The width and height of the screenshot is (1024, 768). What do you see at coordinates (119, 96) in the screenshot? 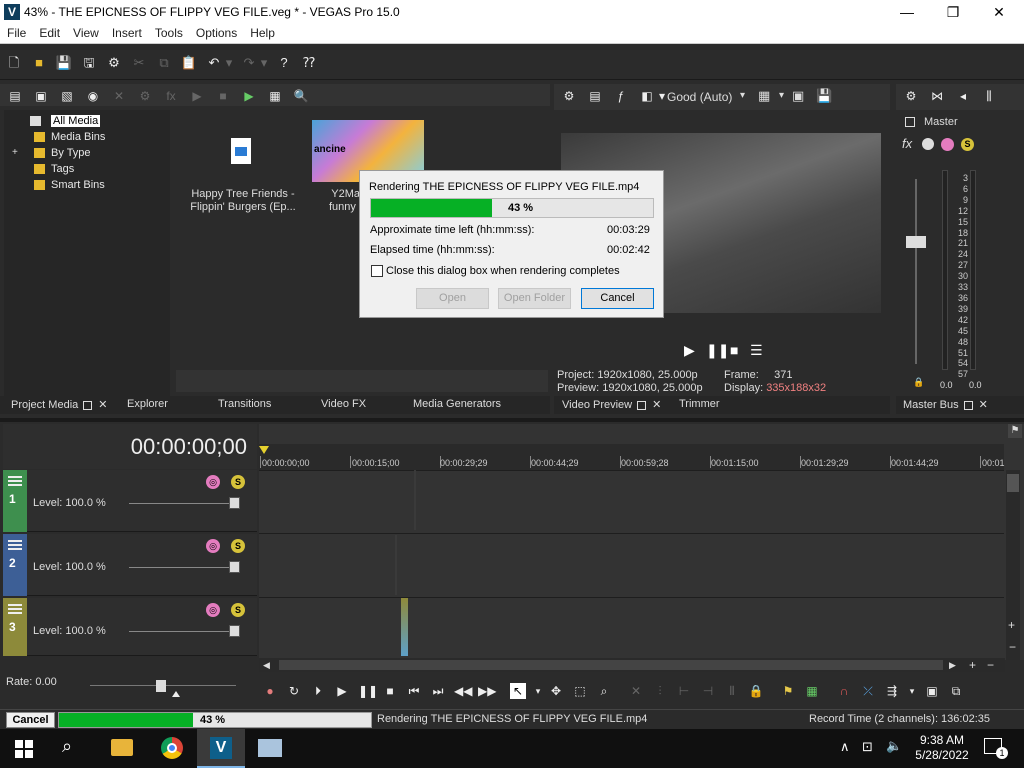
I see `remove-media-icon: ✕` at bounding box center [119, 96].